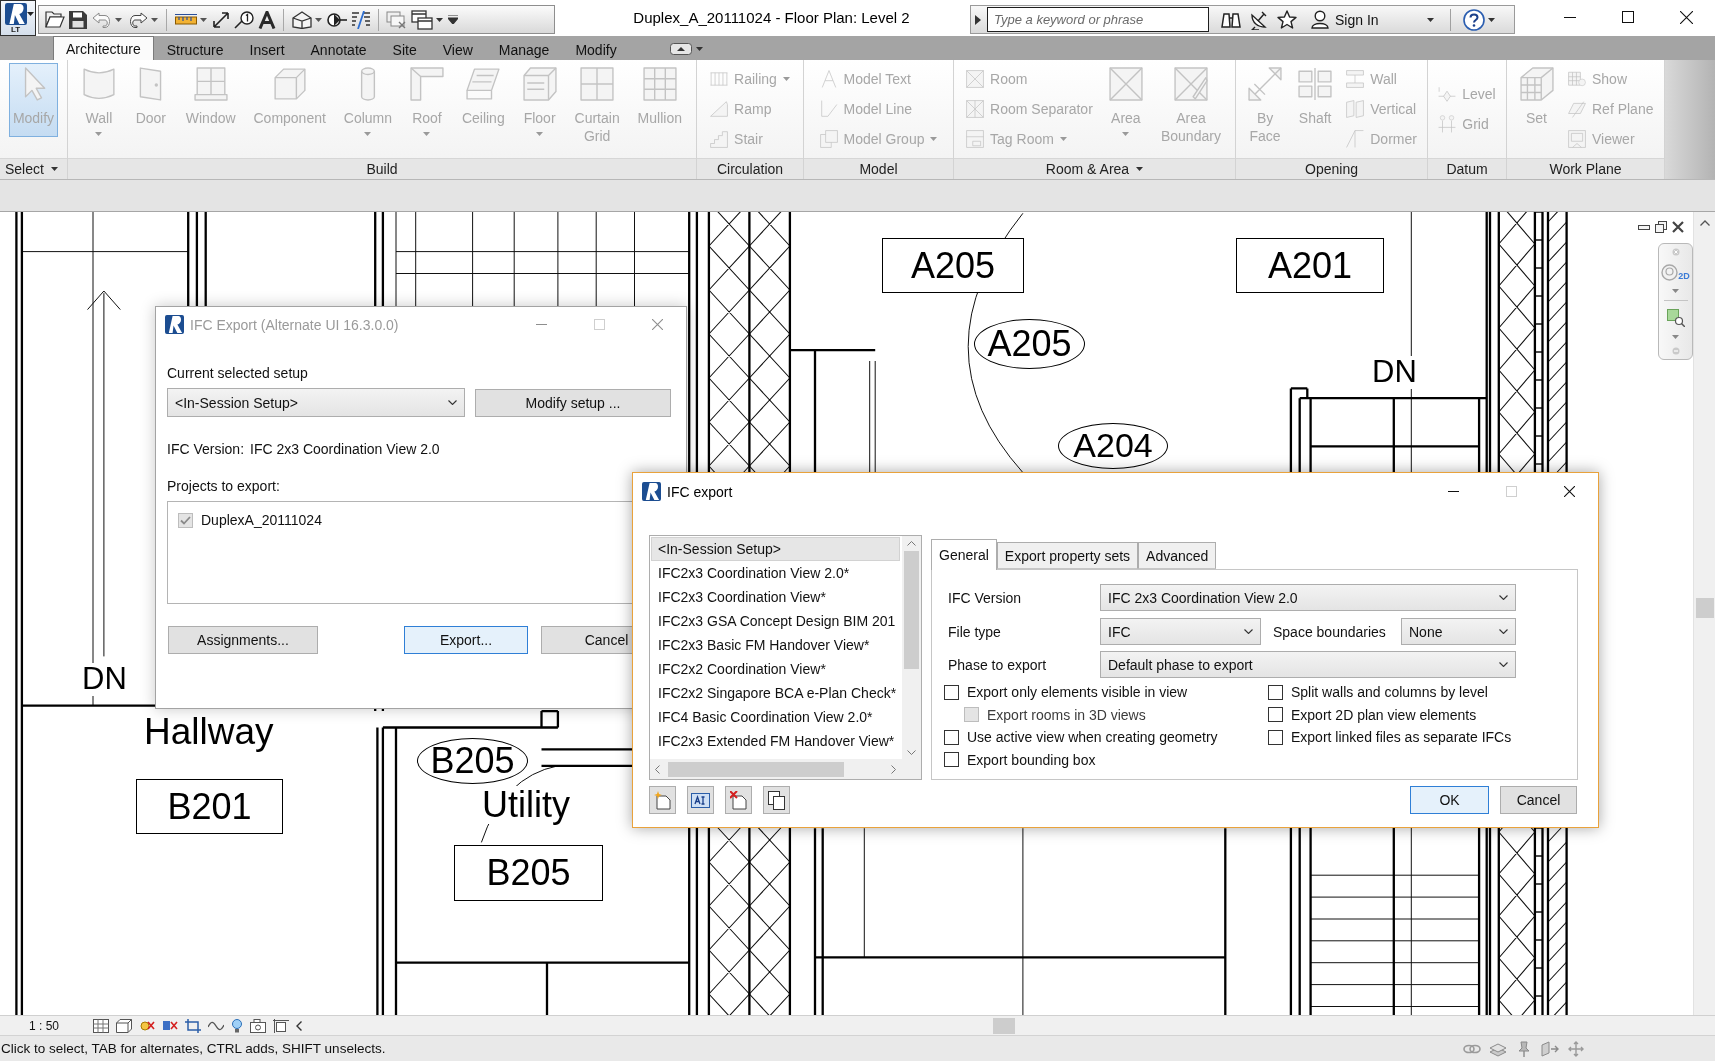 Image resolution: width=1715 pixels, height=1061 pixels. I want to click on dialog-tab: Advanced, so click(1177, 555).